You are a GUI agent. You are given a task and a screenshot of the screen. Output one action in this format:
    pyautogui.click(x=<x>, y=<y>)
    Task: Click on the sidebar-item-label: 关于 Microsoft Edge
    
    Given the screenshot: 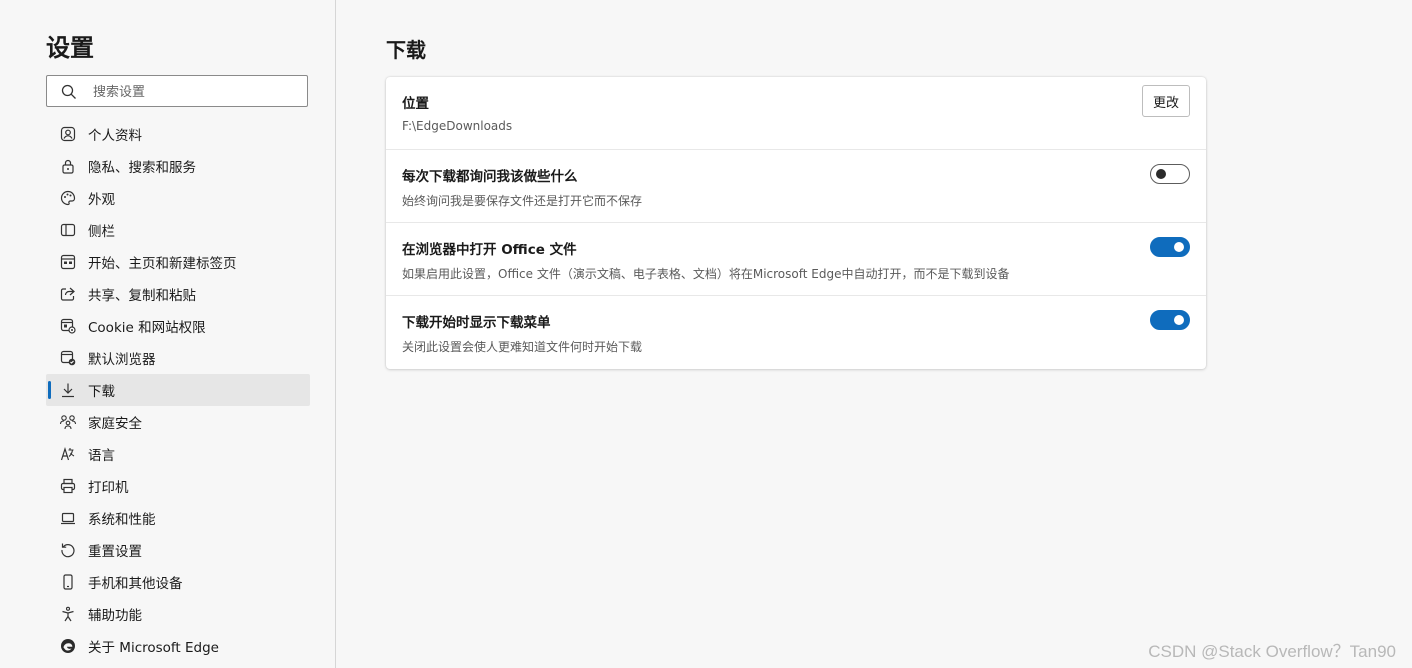 What is the action you would take?
    pyautogui.click(x=153, y=648)
    